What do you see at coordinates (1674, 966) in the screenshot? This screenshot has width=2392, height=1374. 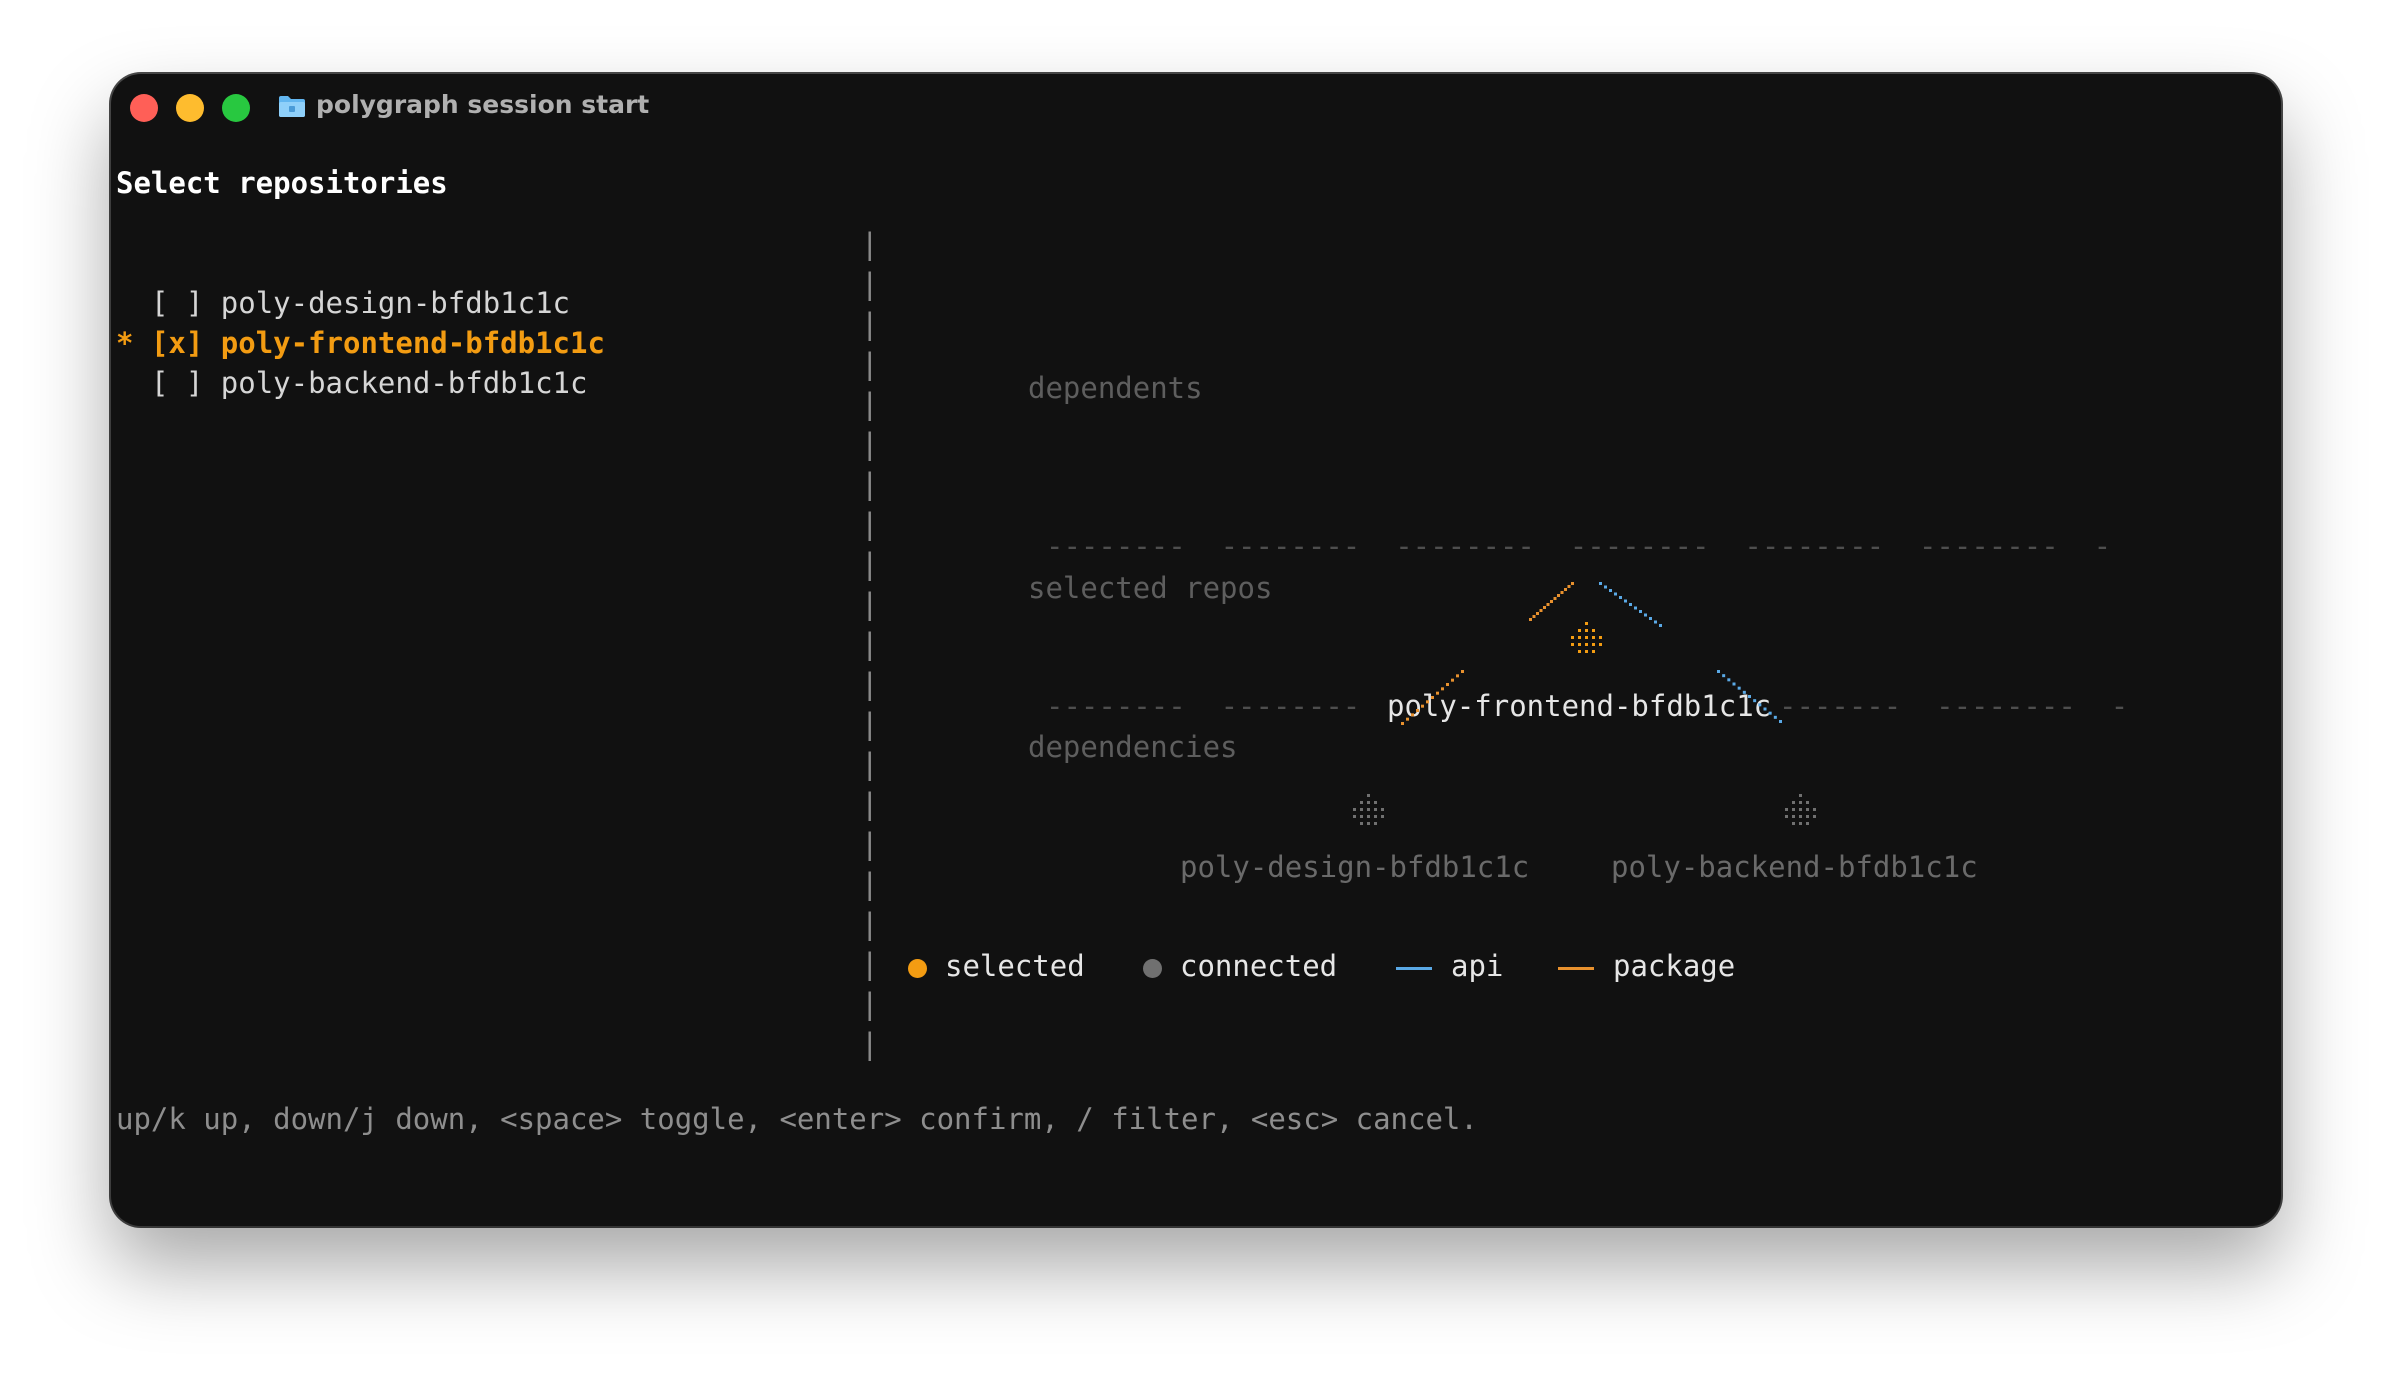 I see `legend-package-label: package` at bounding box center [1674, 966].